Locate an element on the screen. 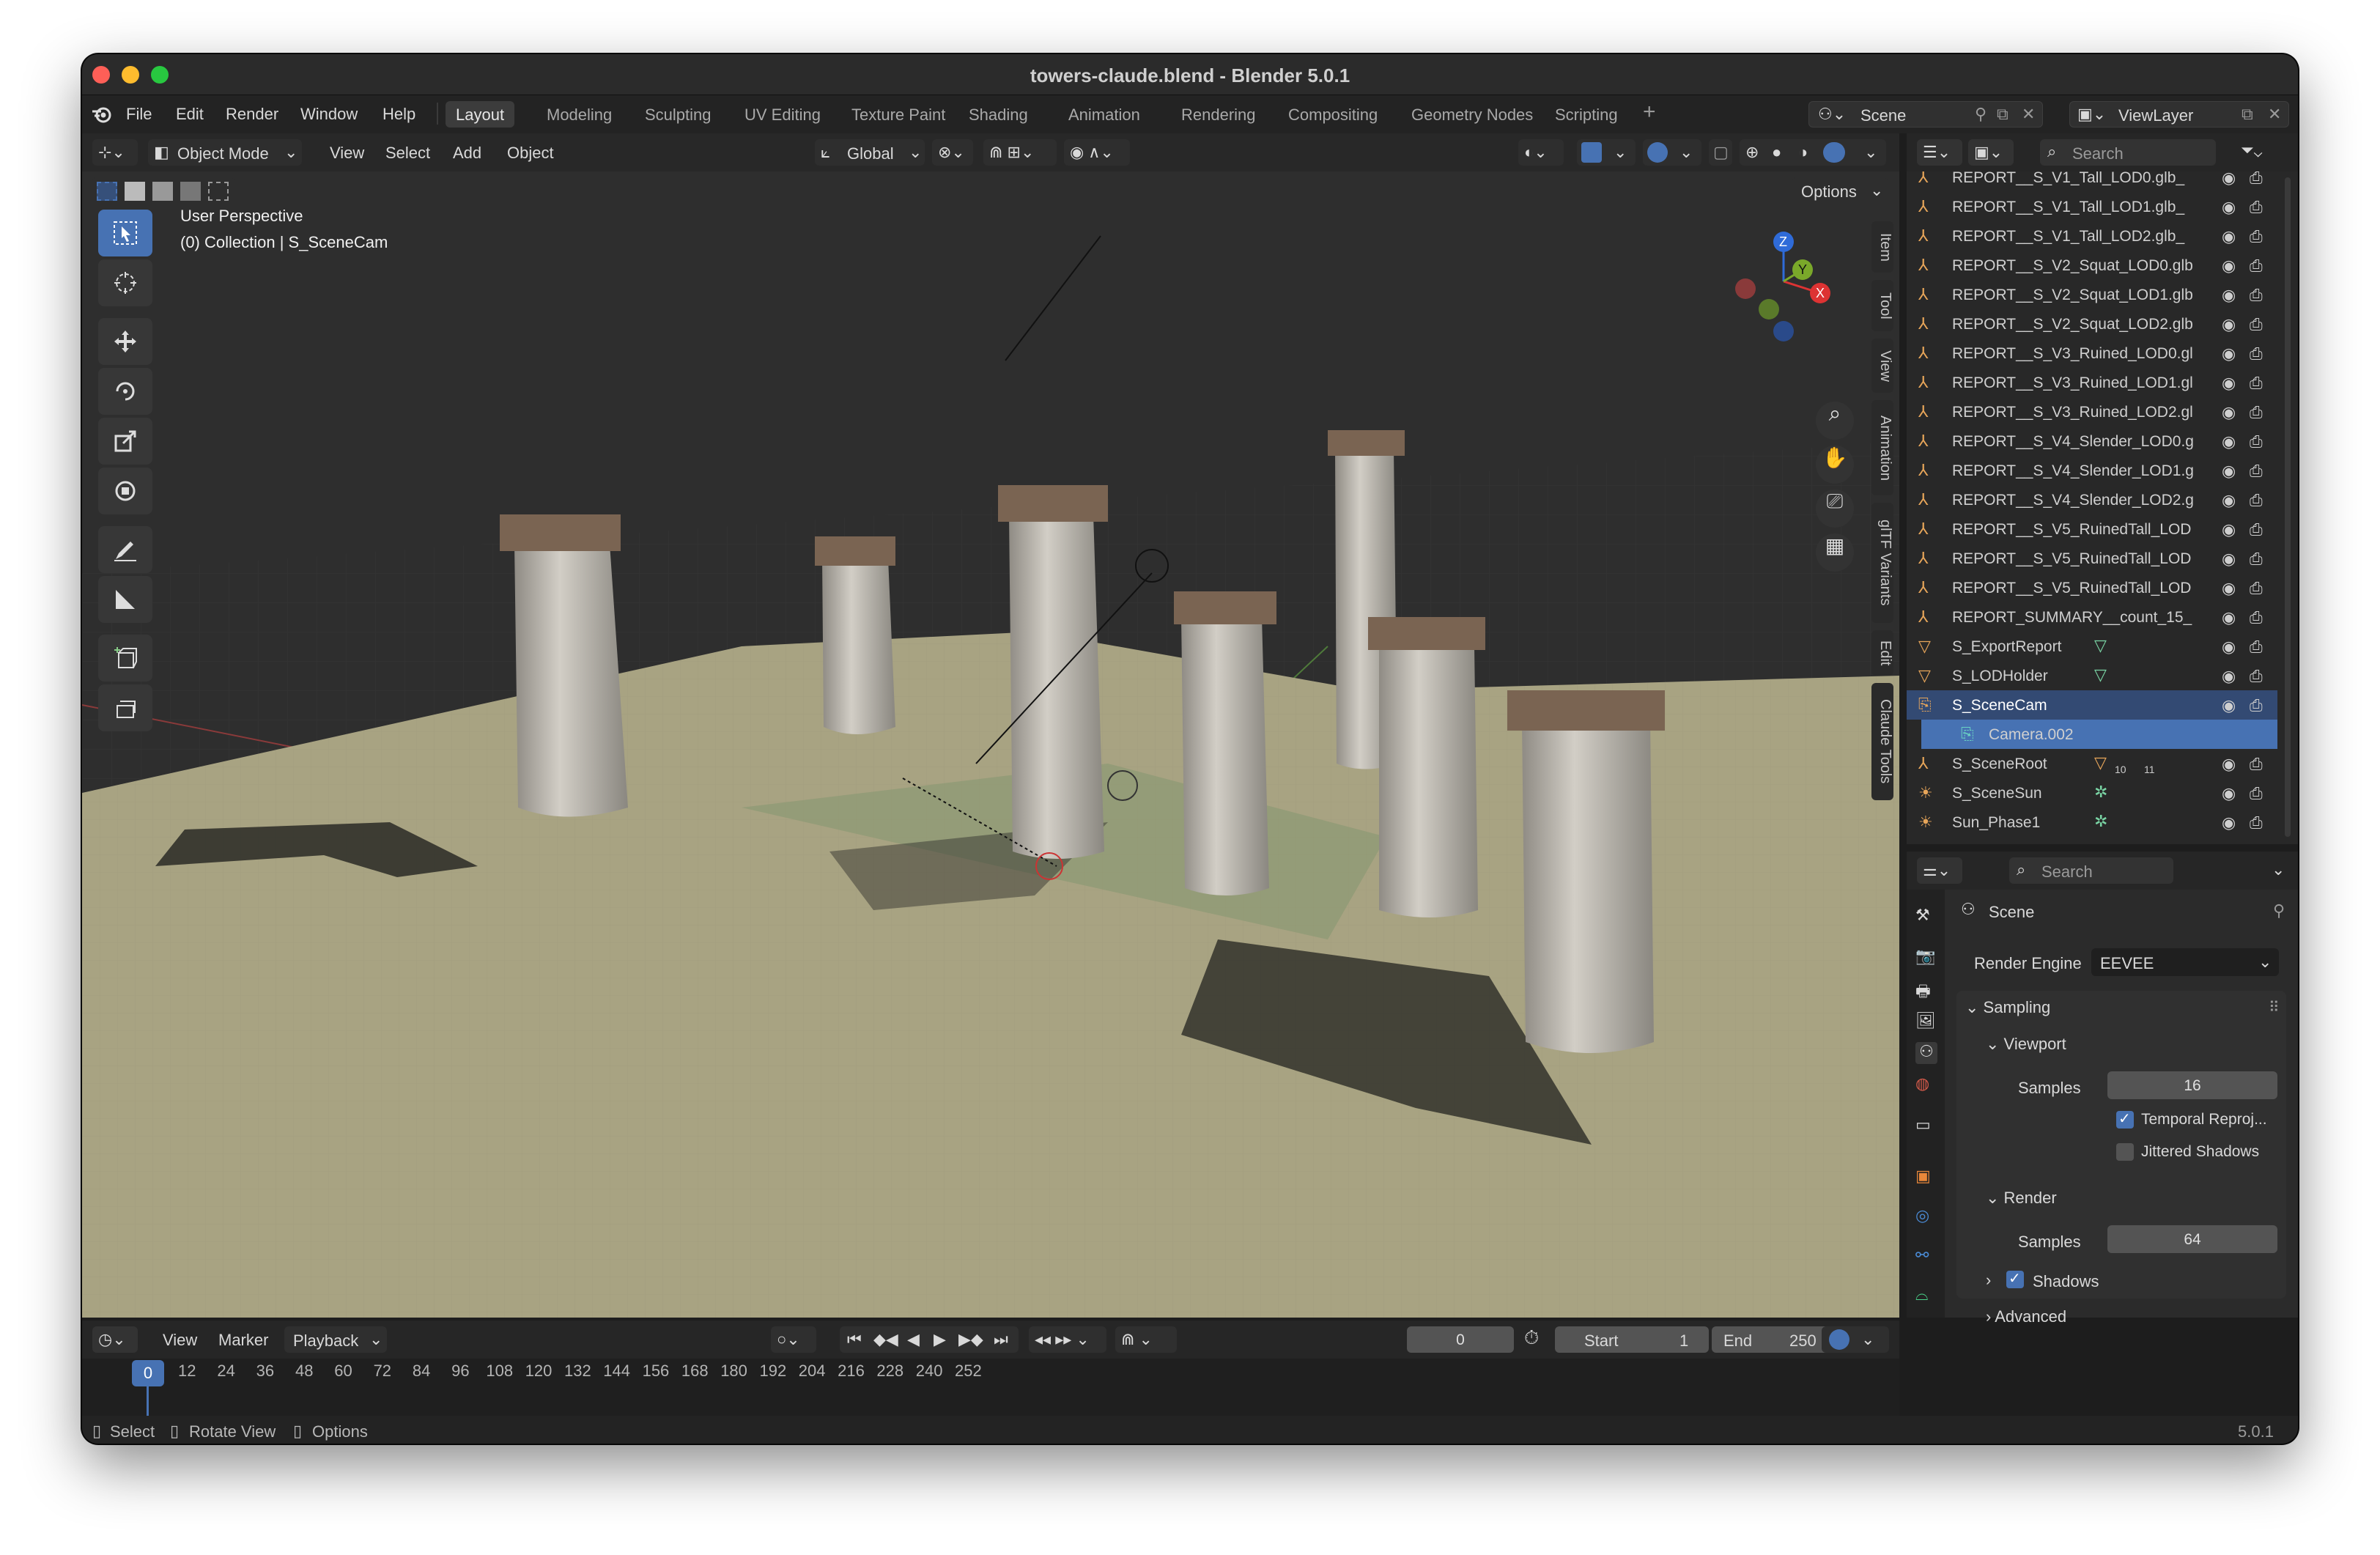  object-mode-dropdown: ◧ Object Mode ⌄ is located at coordinates (225, 152).